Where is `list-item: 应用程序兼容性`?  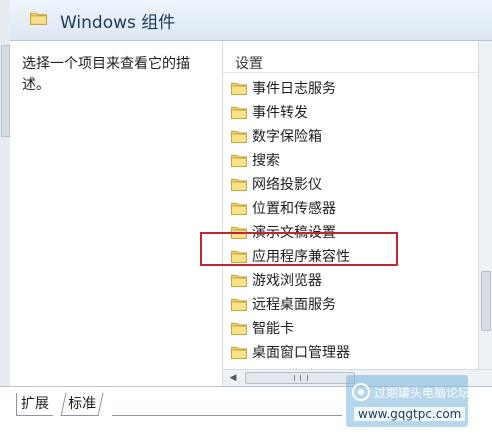
list-item: 应用程序兼容性 is located at coordinates (290, 256).